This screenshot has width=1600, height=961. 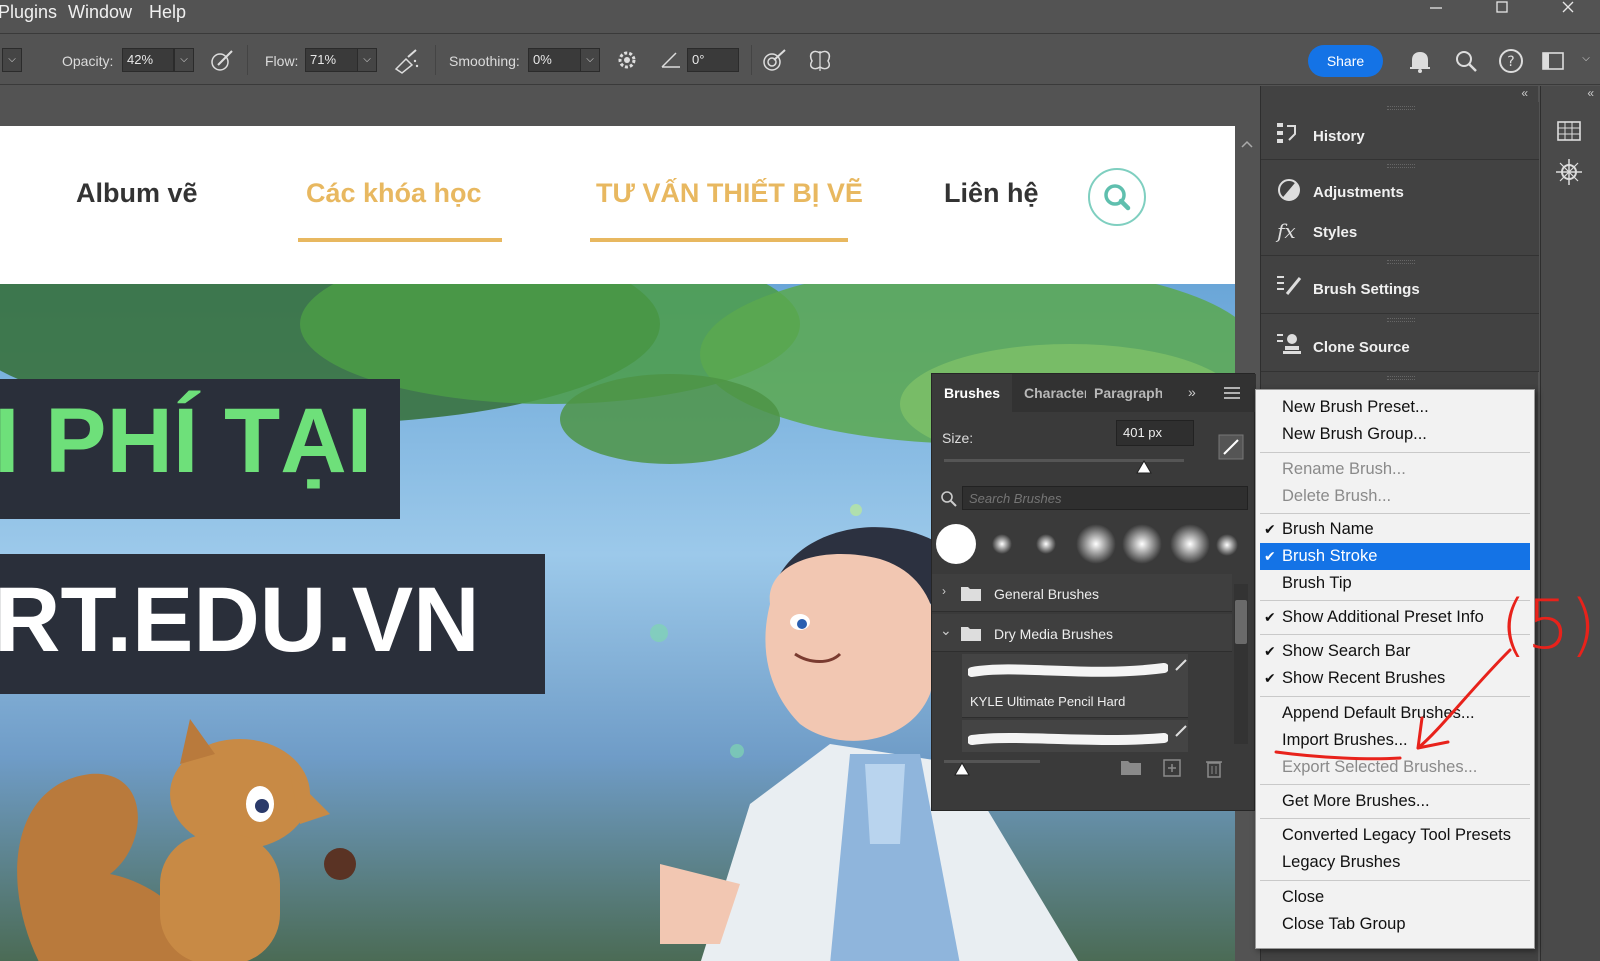 I want to click on new-group-icon, so click(x=1131, y=769).